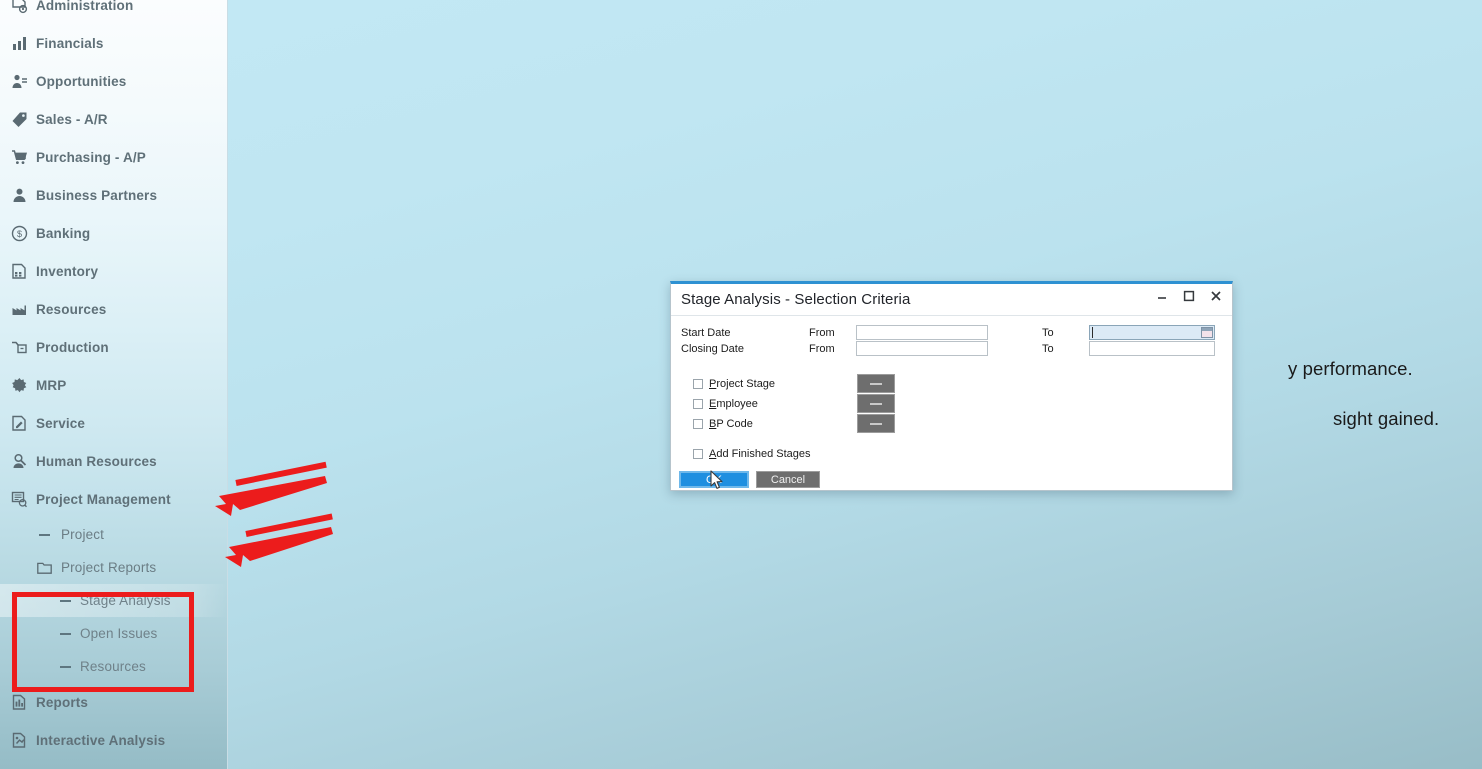  What do you see at coordinates (113, 347) in the screenshot?
I see `sidebar-item-production: Production` at bounding box center [113, 347].